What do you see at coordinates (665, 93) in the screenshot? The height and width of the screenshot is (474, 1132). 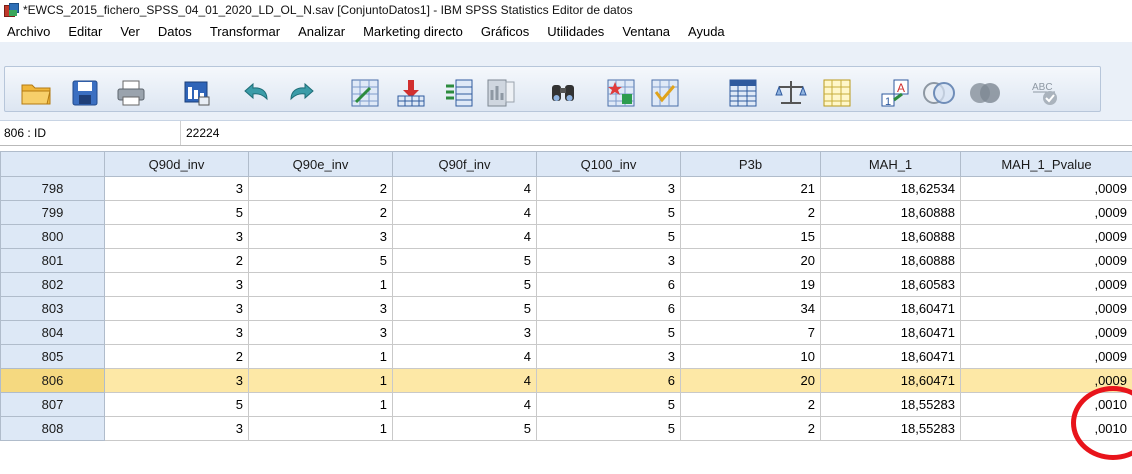 I see `insert-variable-icon` at bounding box center [665, 93].